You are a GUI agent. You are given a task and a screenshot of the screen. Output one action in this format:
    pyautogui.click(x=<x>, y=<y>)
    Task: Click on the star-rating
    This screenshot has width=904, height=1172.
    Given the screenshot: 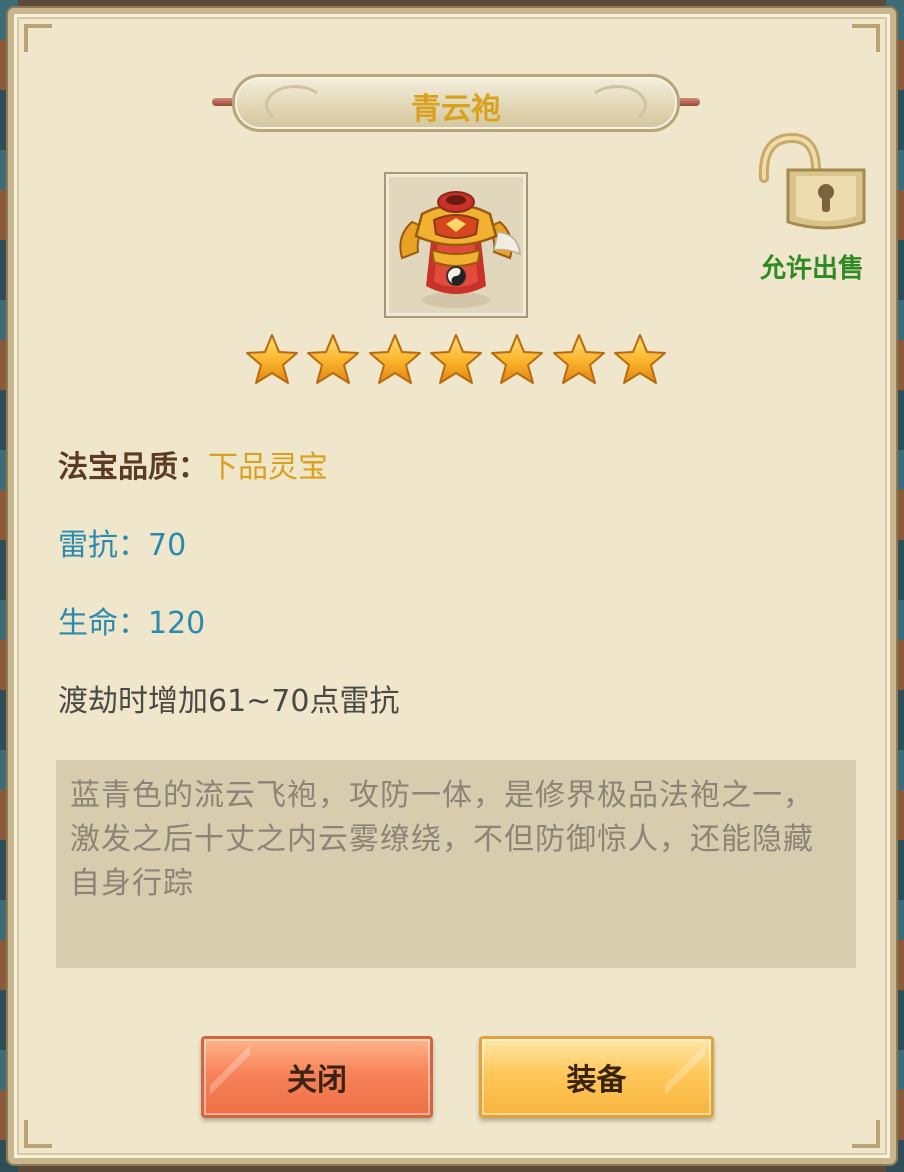 What is the action you would take?
    pyautogui.click(x=456, y=361)
    